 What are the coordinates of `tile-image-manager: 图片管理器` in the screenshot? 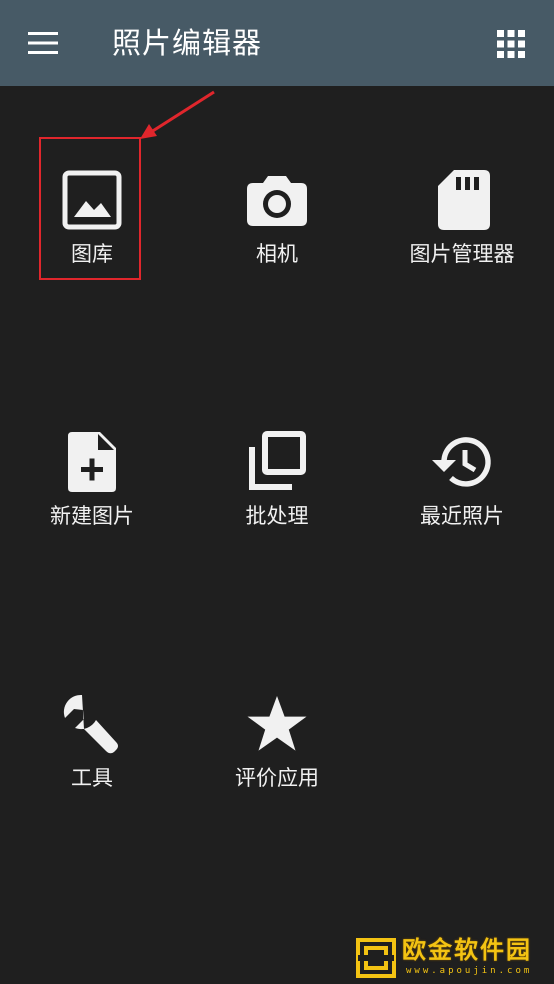 It's located at (462, 220).